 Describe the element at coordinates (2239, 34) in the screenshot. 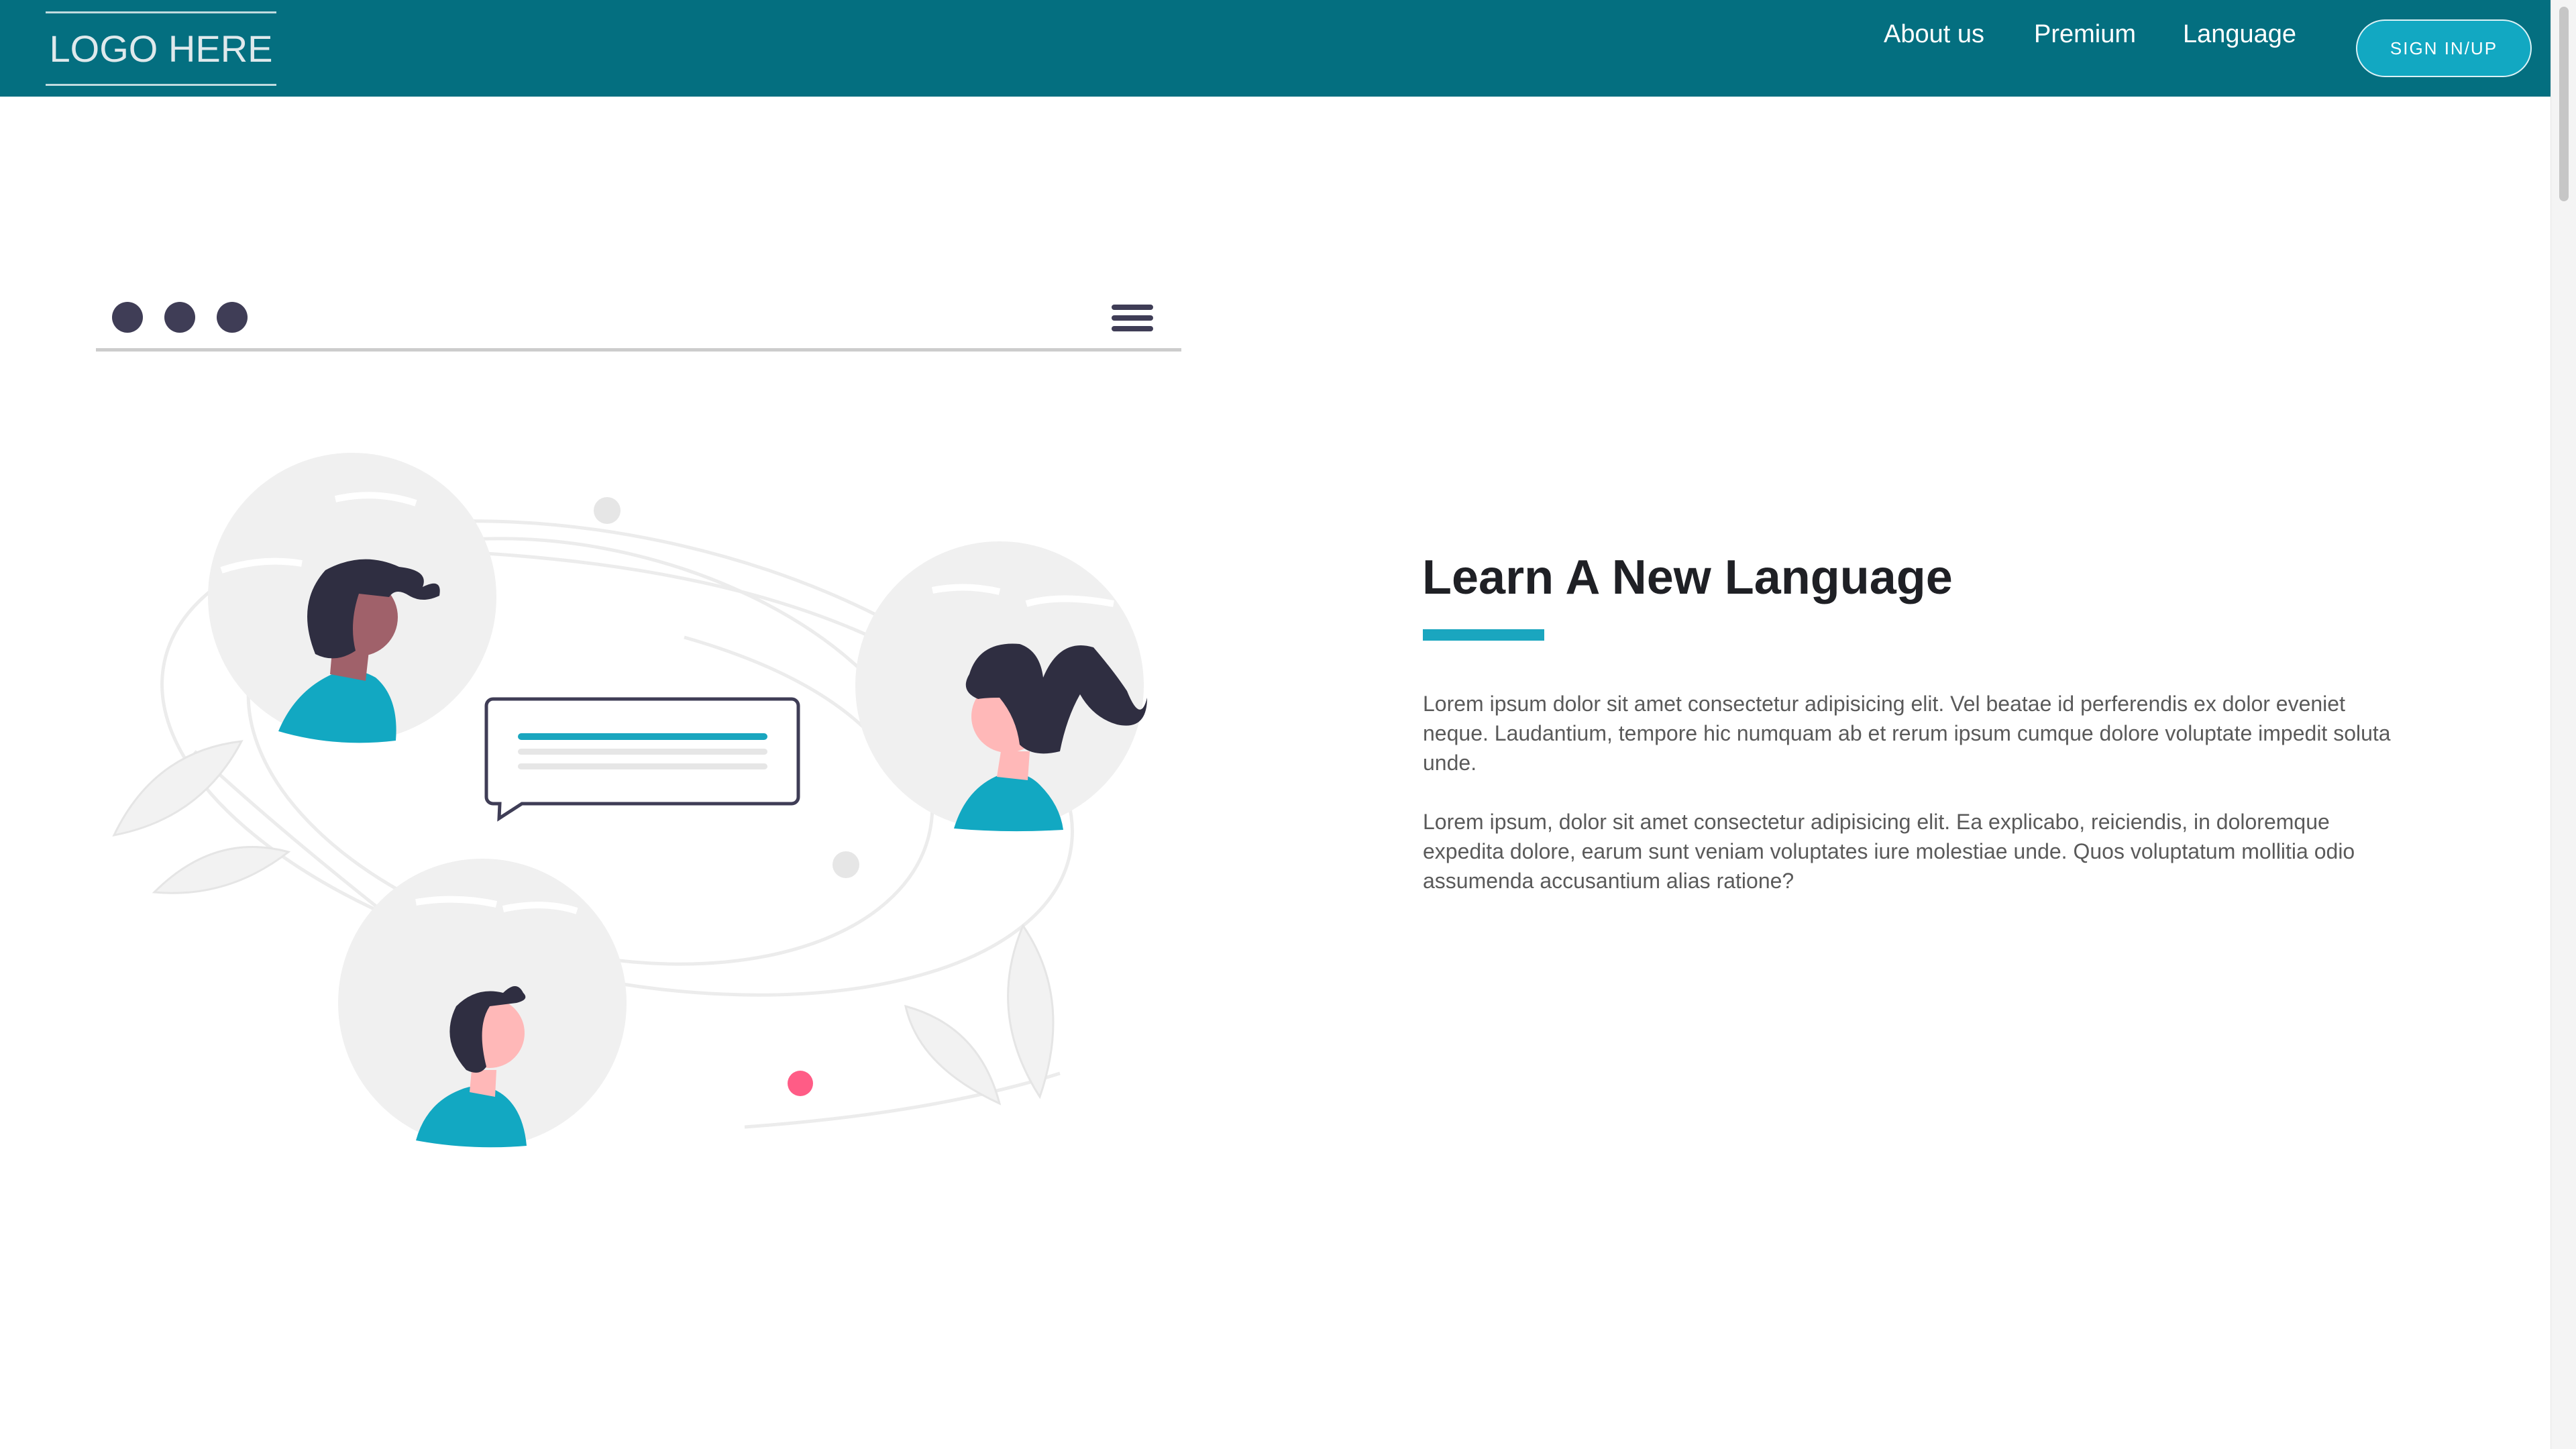

I see `nav-language: Language` at that location.